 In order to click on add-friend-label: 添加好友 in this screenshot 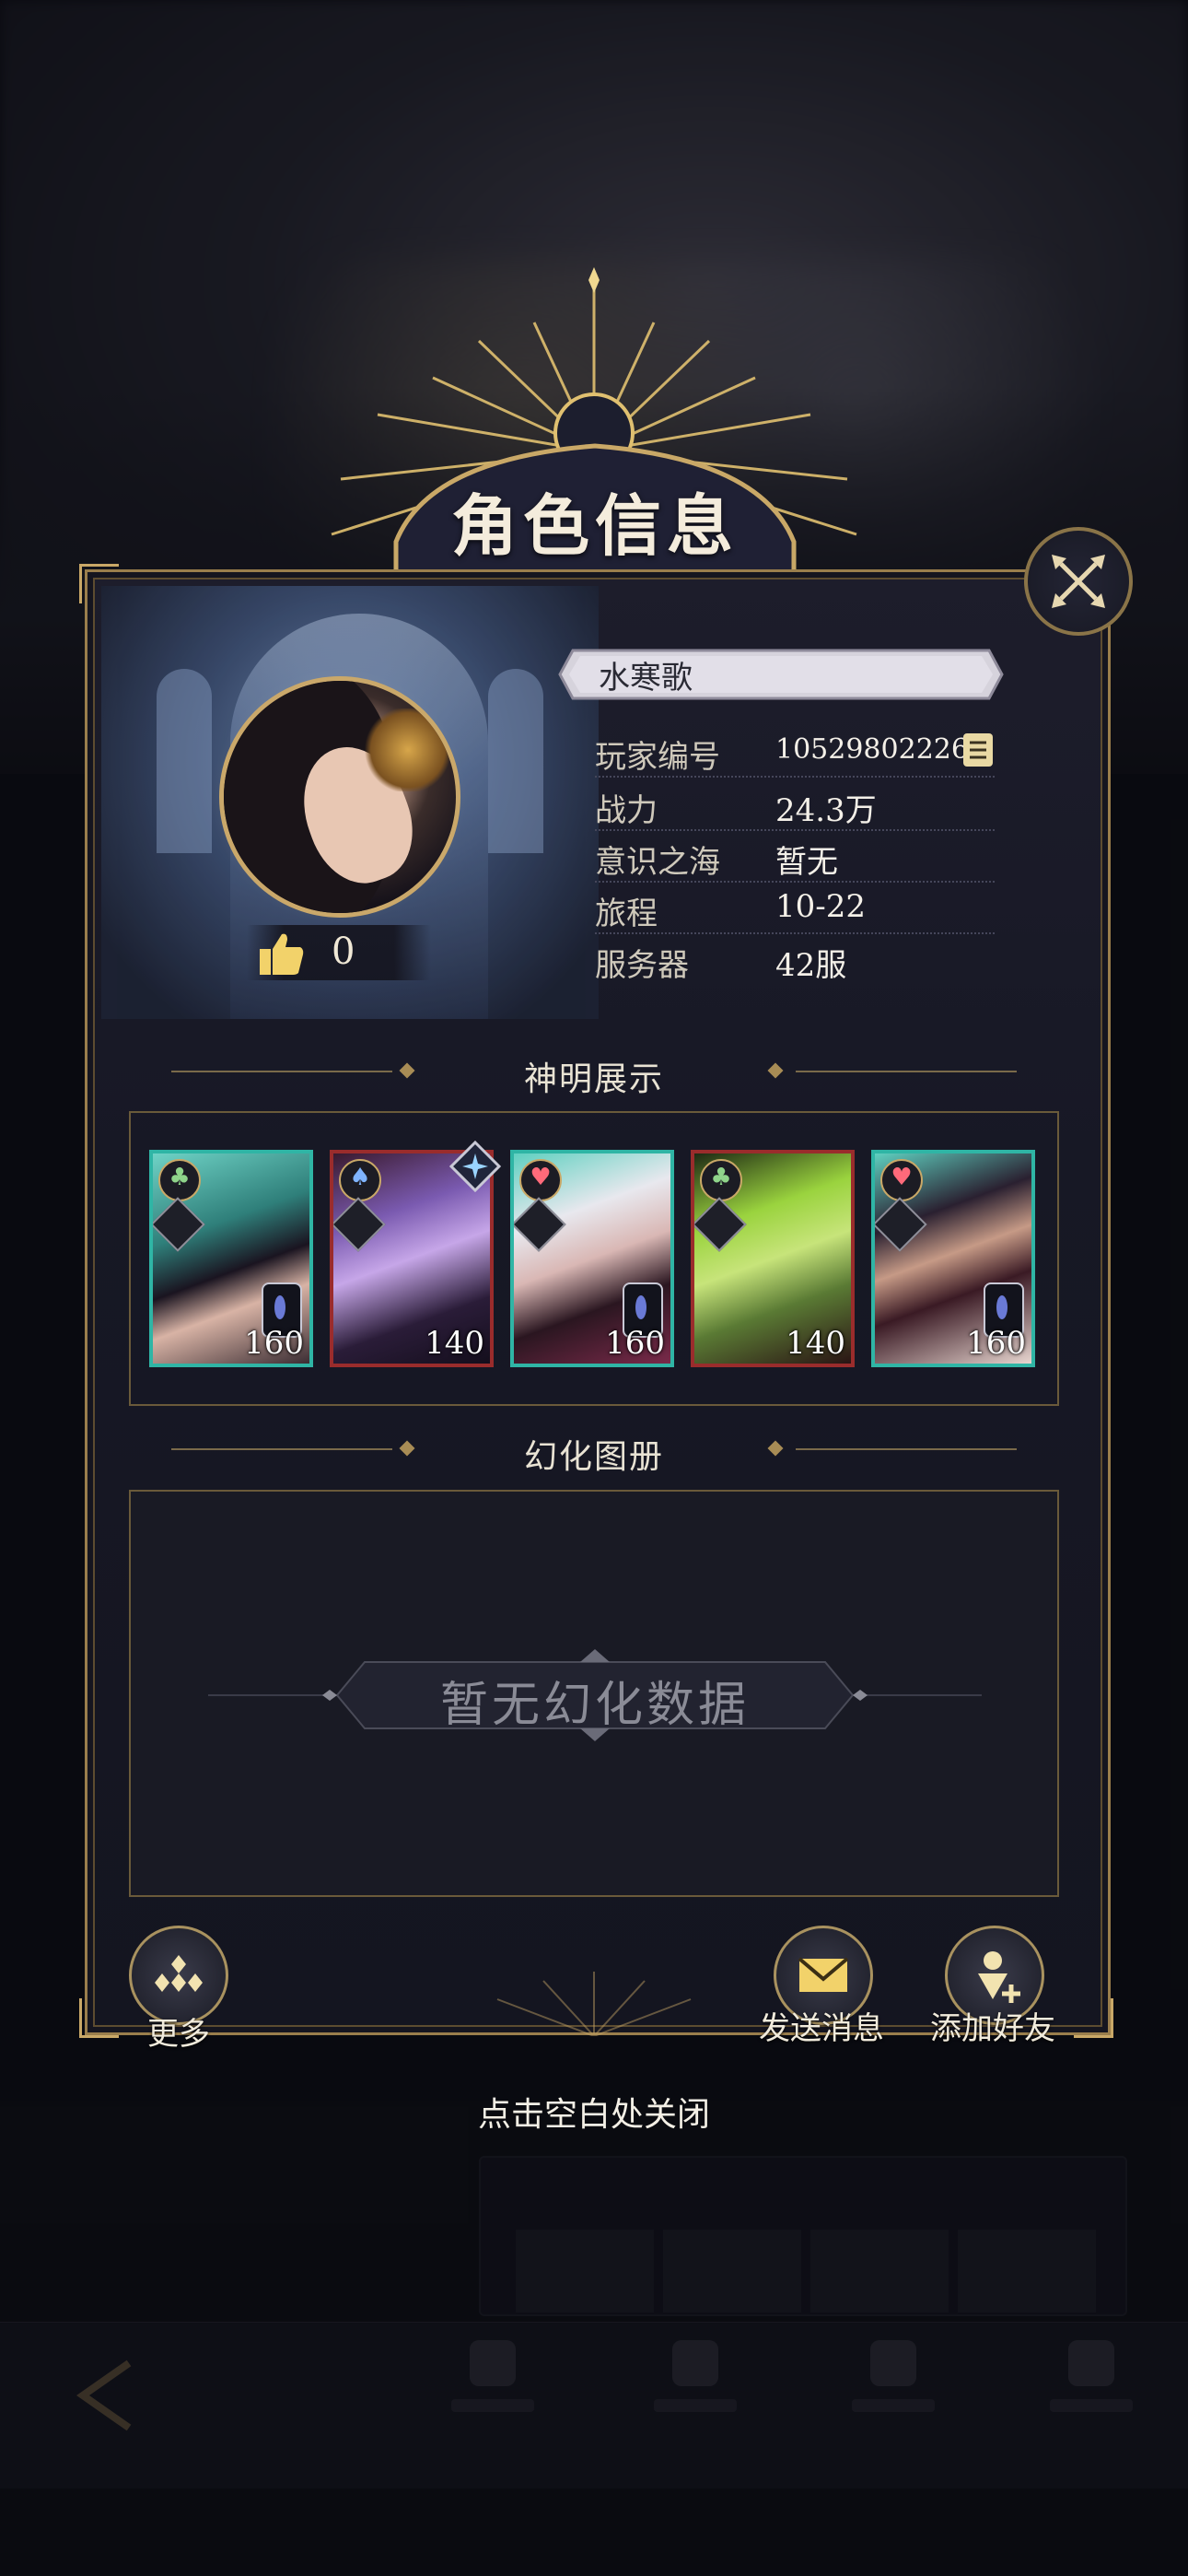, I will do `click(992, 2029)`.